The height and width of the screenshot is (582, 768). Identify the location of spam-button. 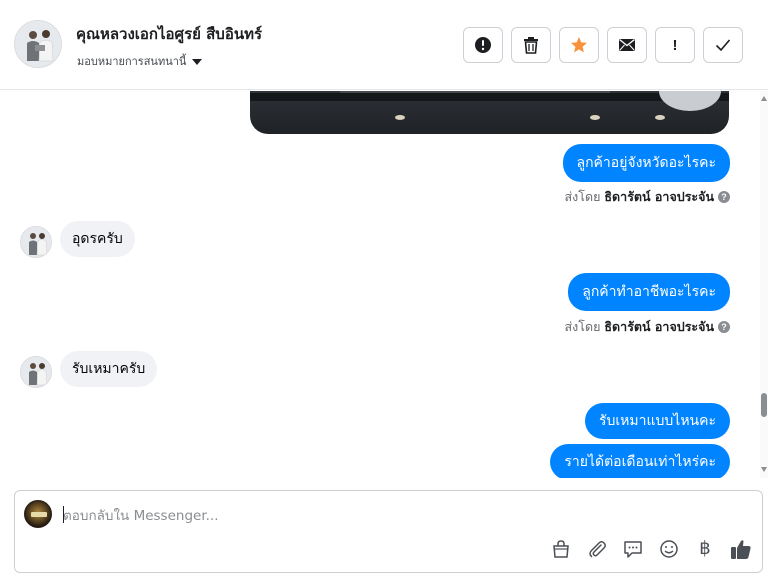
(483, 45).